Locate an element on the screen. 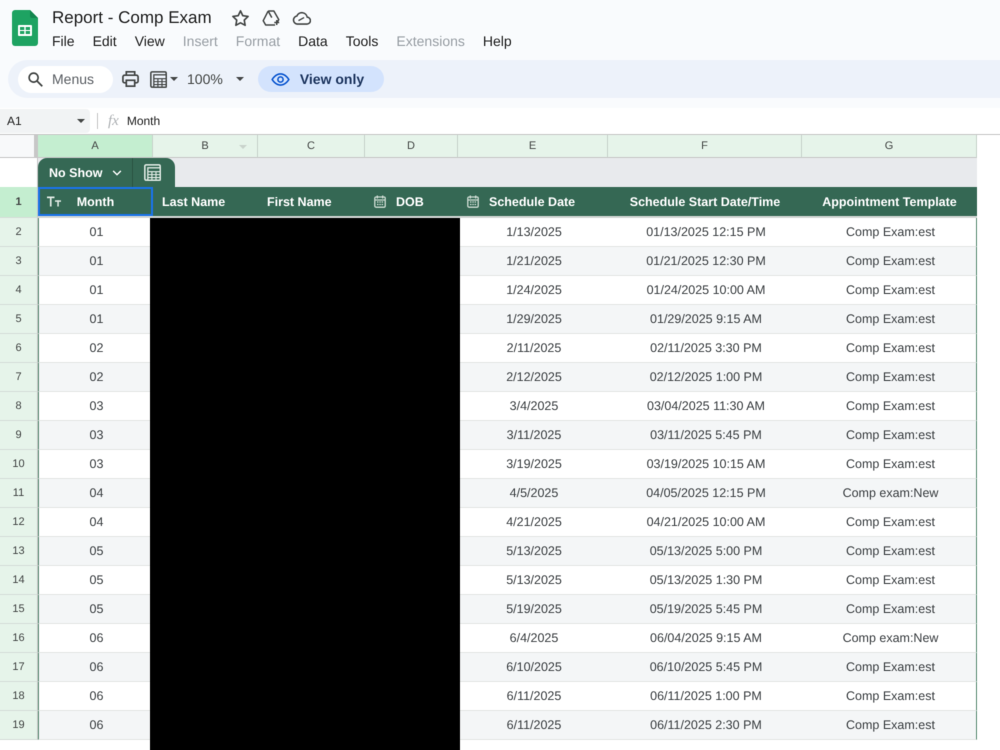 The width and height of the screenshot is (1000, 750). table-cell-text: 1/24/2025 is located at coordinates (534, 290).